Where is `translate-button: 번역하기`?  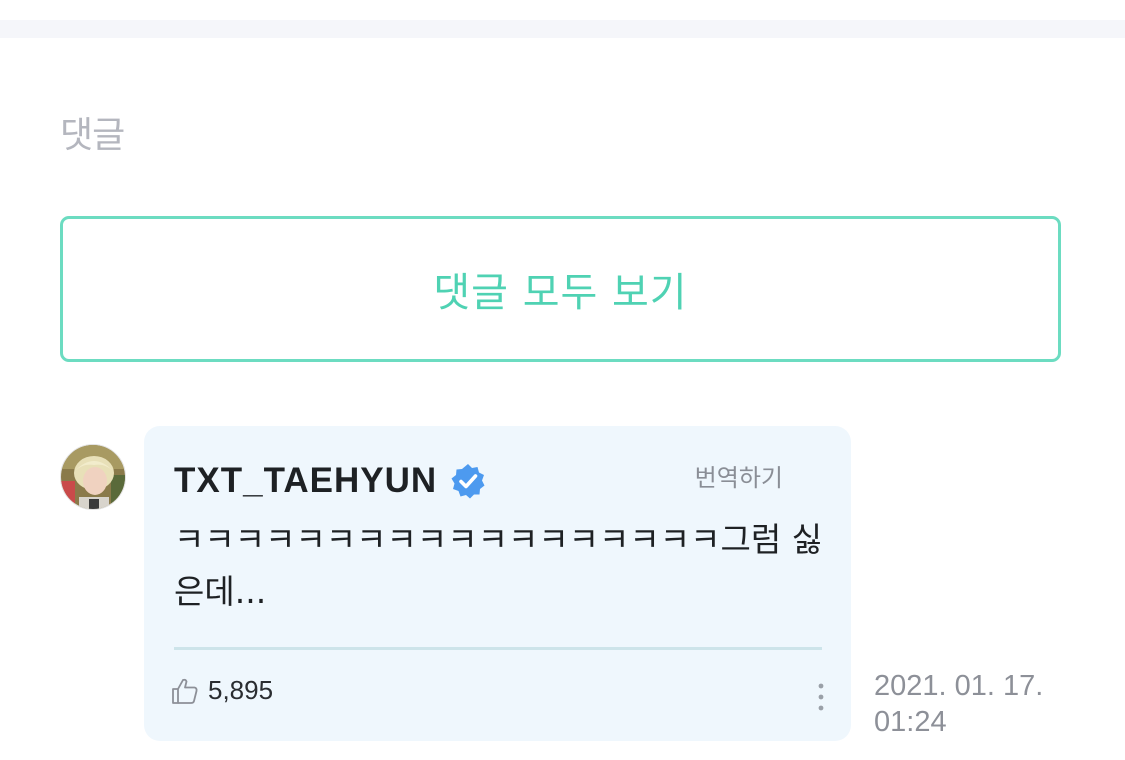 translate-button: 번역하기 is located at coordinates (739, 475).